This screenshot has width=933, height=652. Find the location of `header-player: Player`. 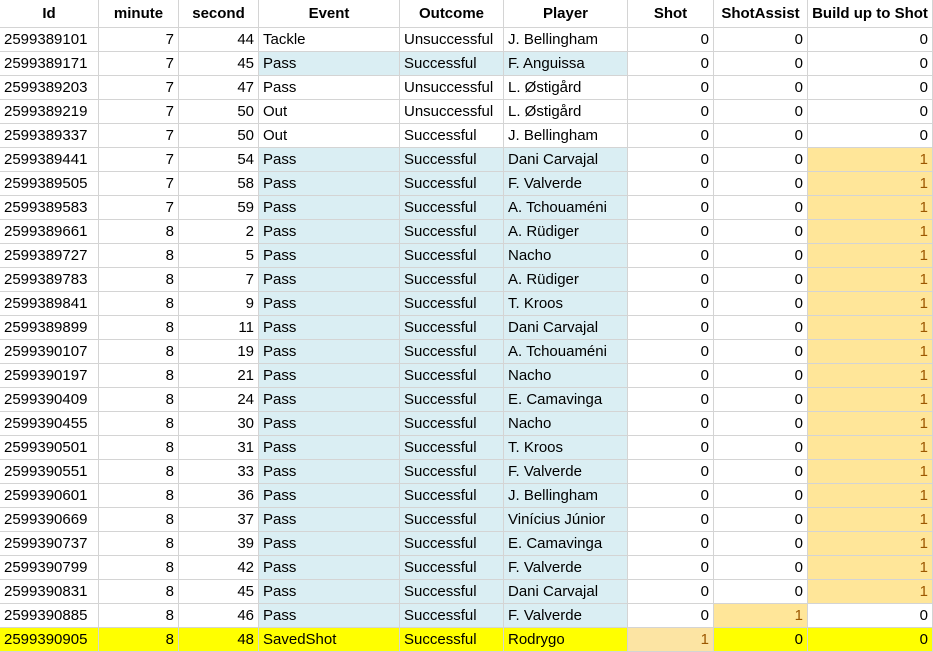

header-player: Player is located at coordinates (566, 14).